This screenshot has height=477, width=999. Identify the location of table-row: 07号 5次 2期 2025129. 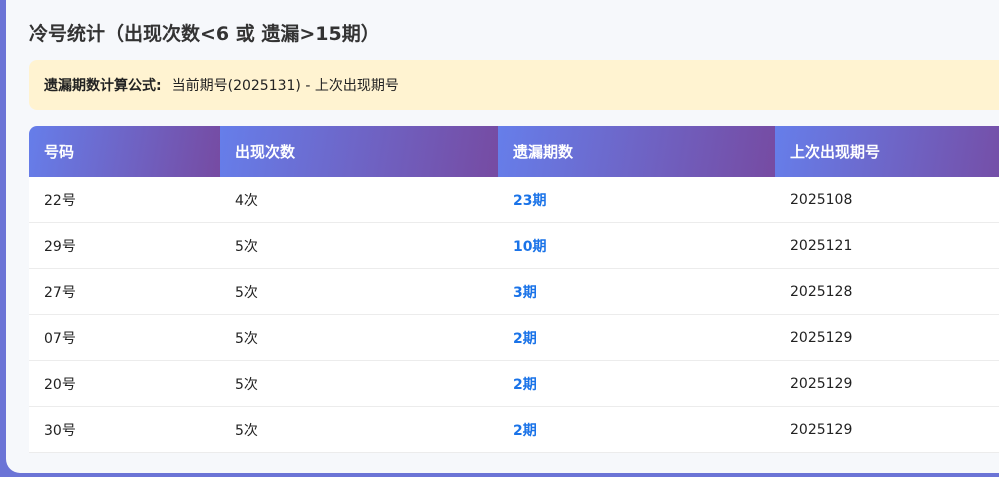
(514, 337).